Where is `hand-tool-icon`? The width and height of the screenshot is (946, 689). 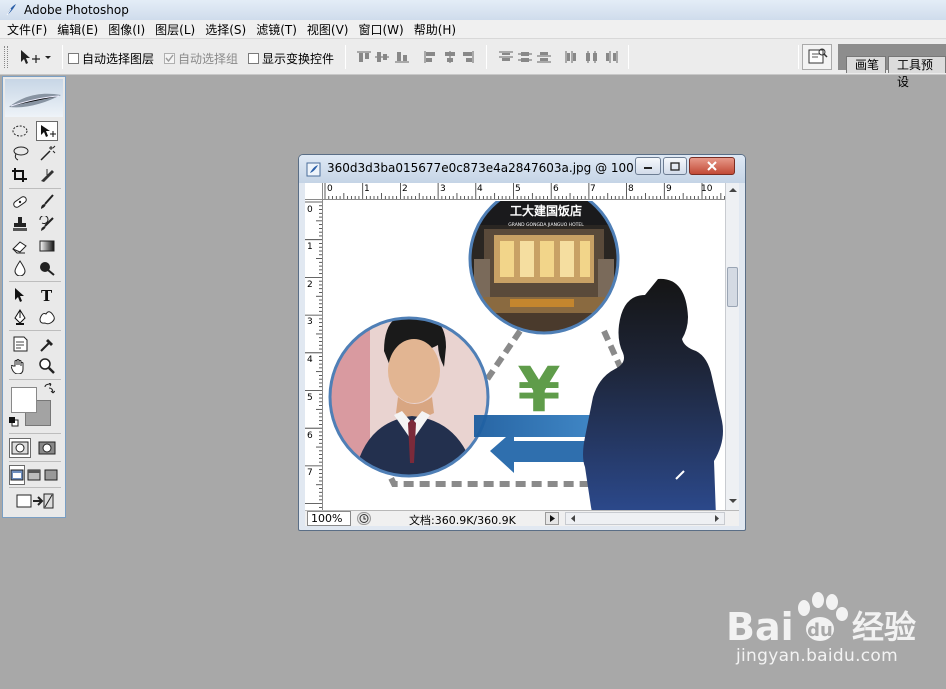
hand-tool-icon is located at coordinates (20, 366).